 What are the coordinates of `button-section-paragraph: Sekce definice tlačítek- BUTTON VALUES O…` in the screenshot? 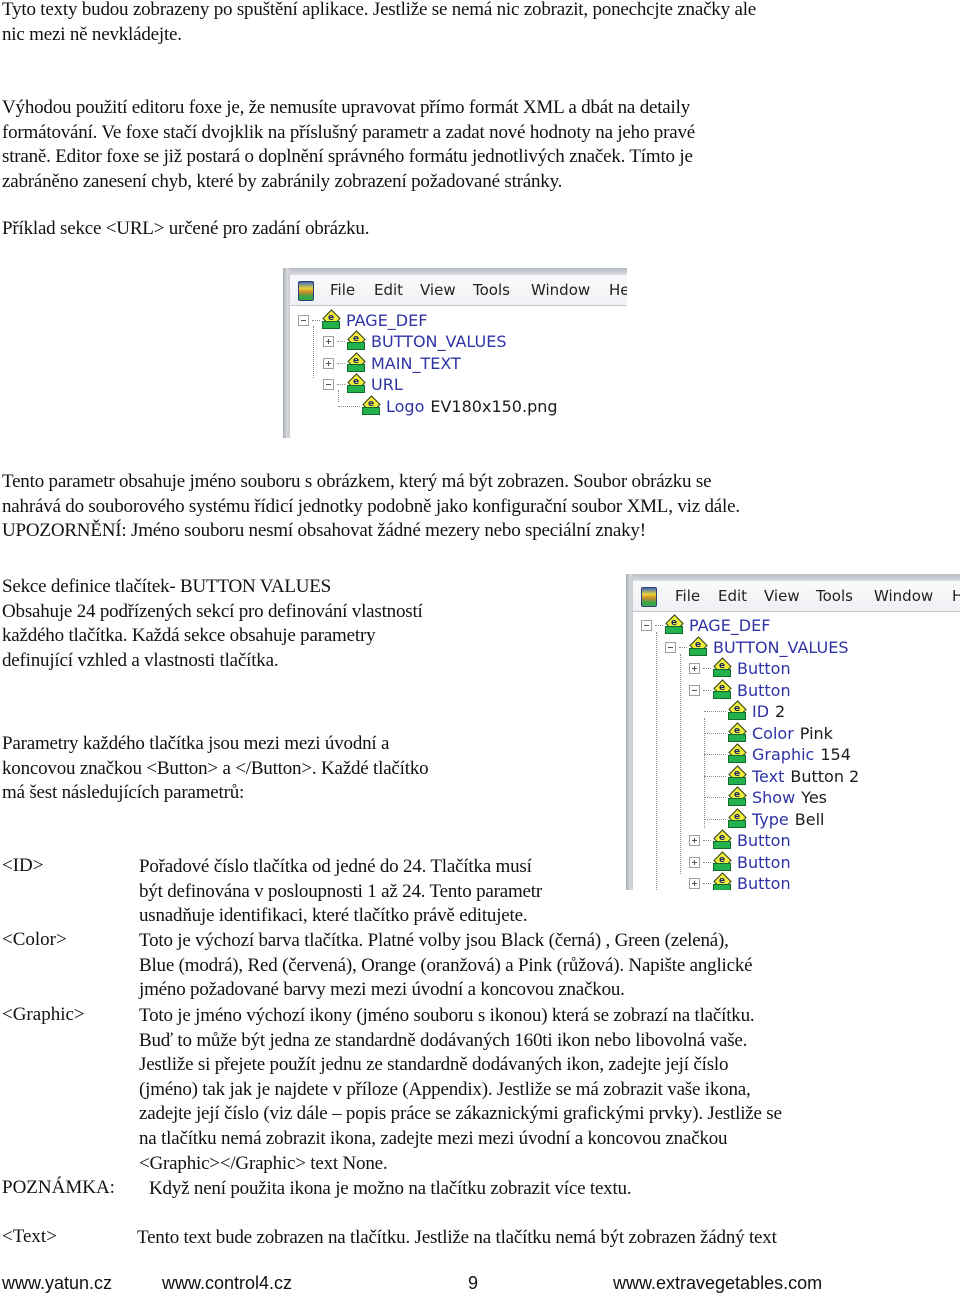 It's located at (212, 624).